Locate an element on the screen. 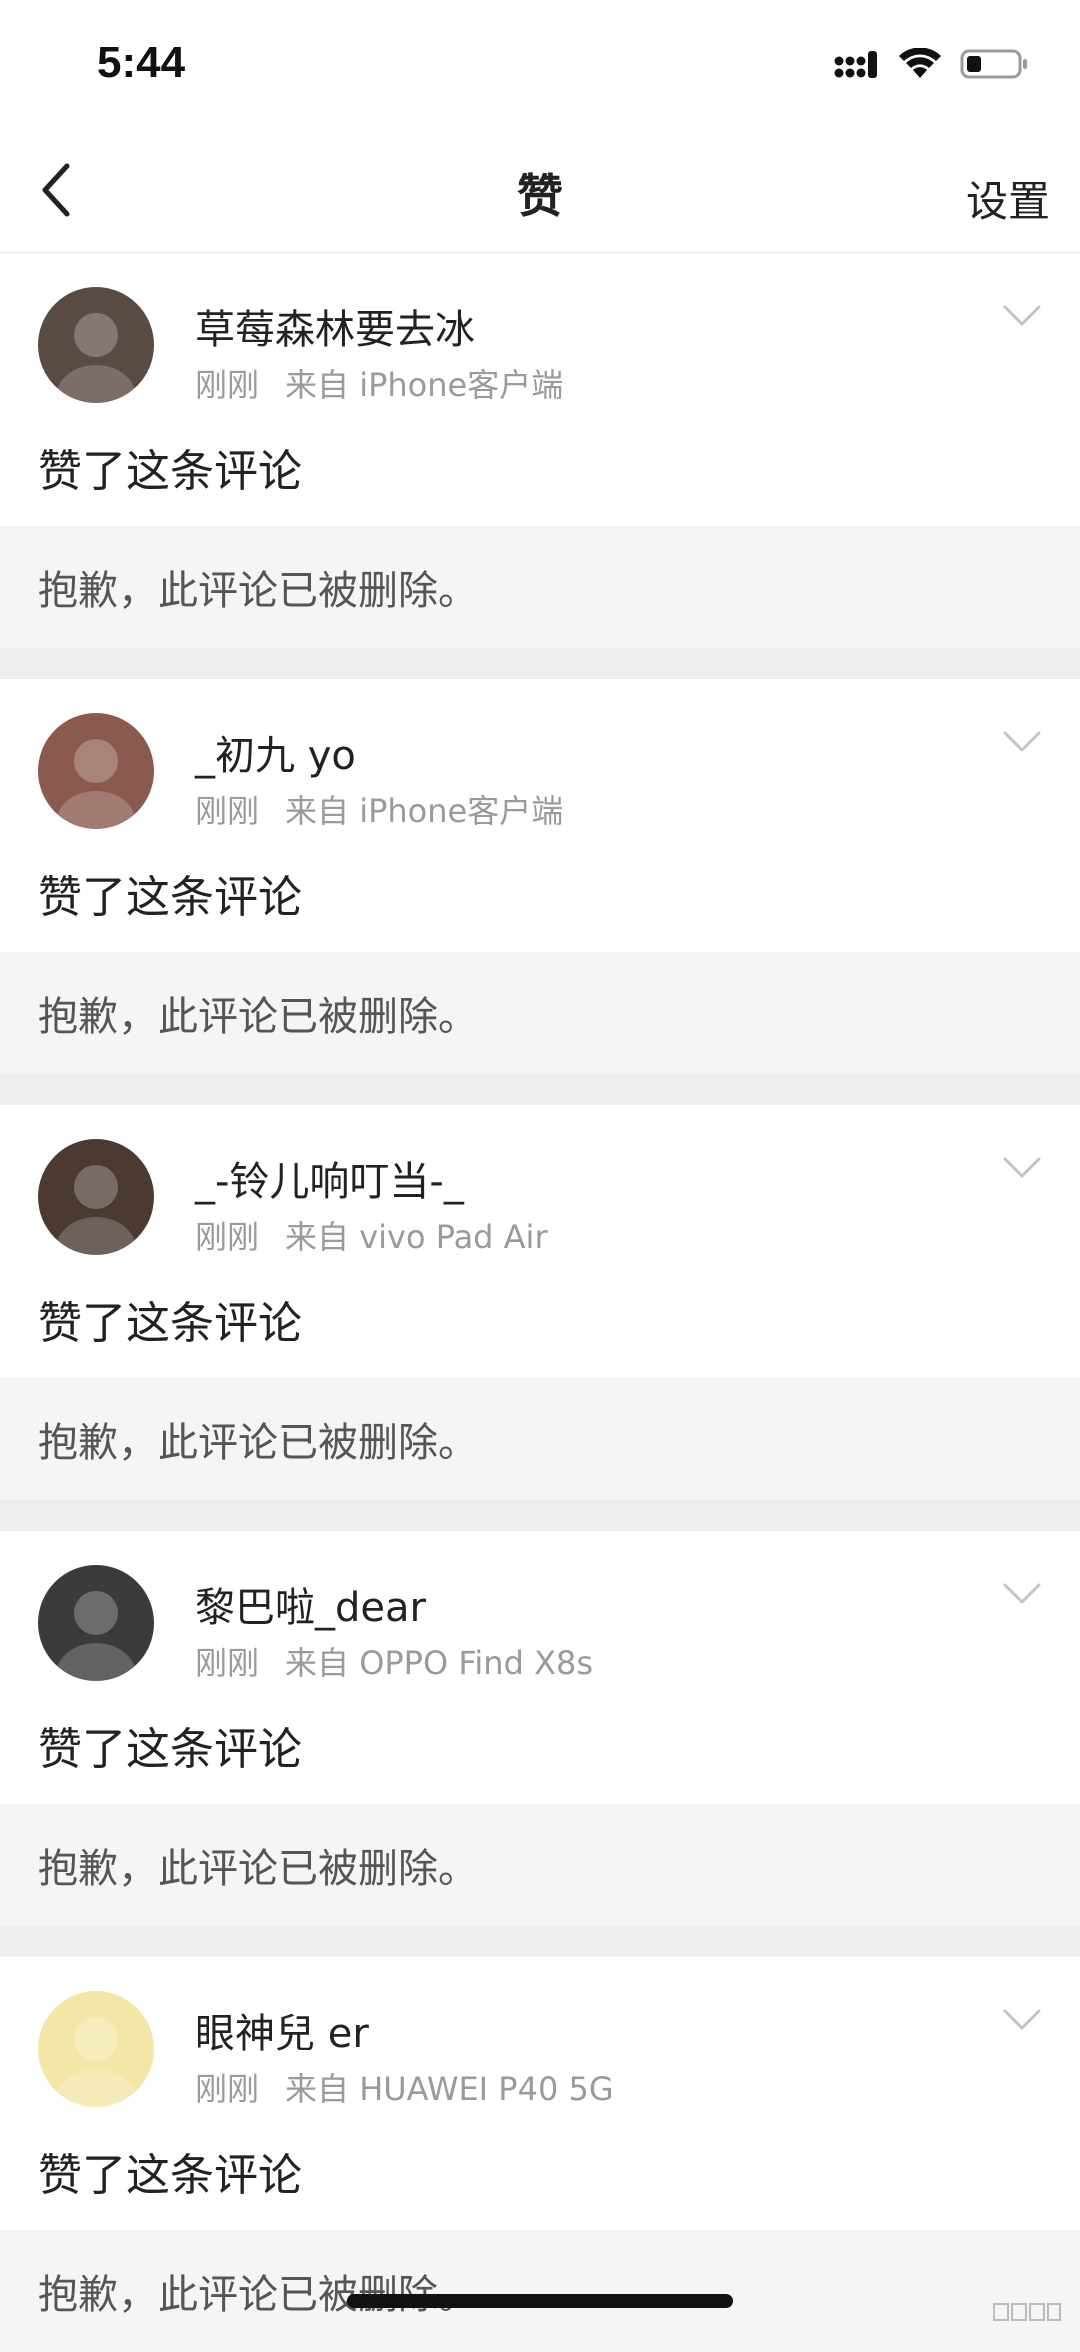  post-source: 来自 OPPO Find X8s is located at coordinates (439, 1663).